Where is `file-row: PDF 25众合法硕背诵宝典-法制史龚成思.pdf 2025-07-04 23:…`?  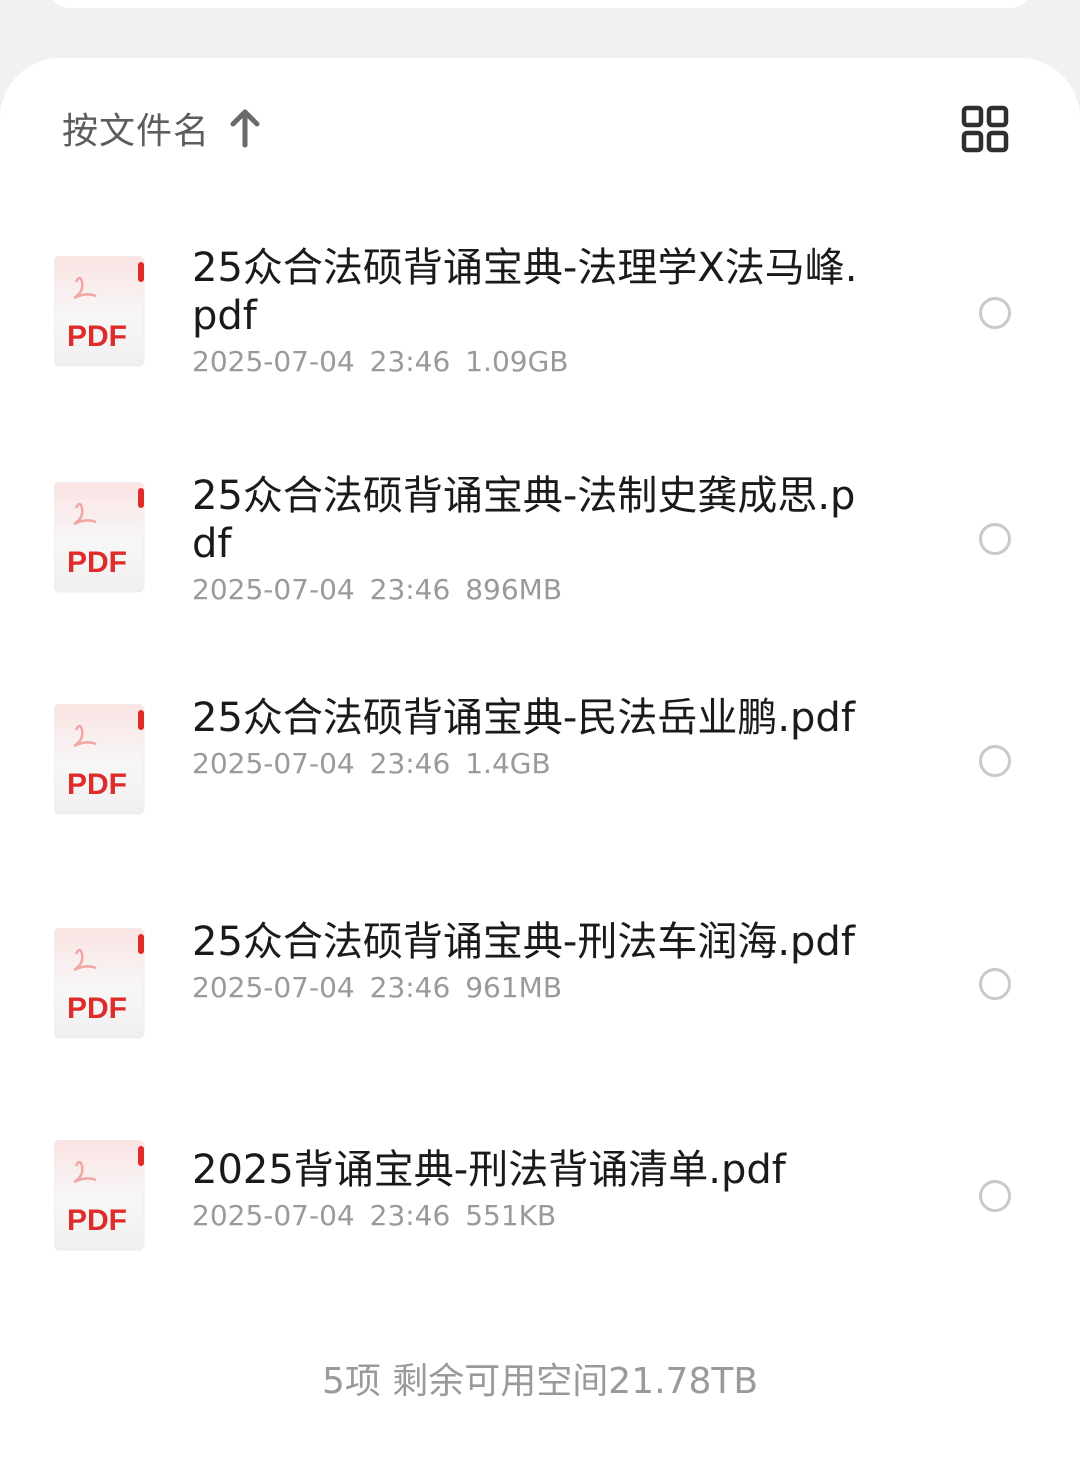
file-row: PDF 25众合法硕背诵宝典-法制史龚成思.pdf 2025-07-04 23:… is located at coordinates (540, 547).